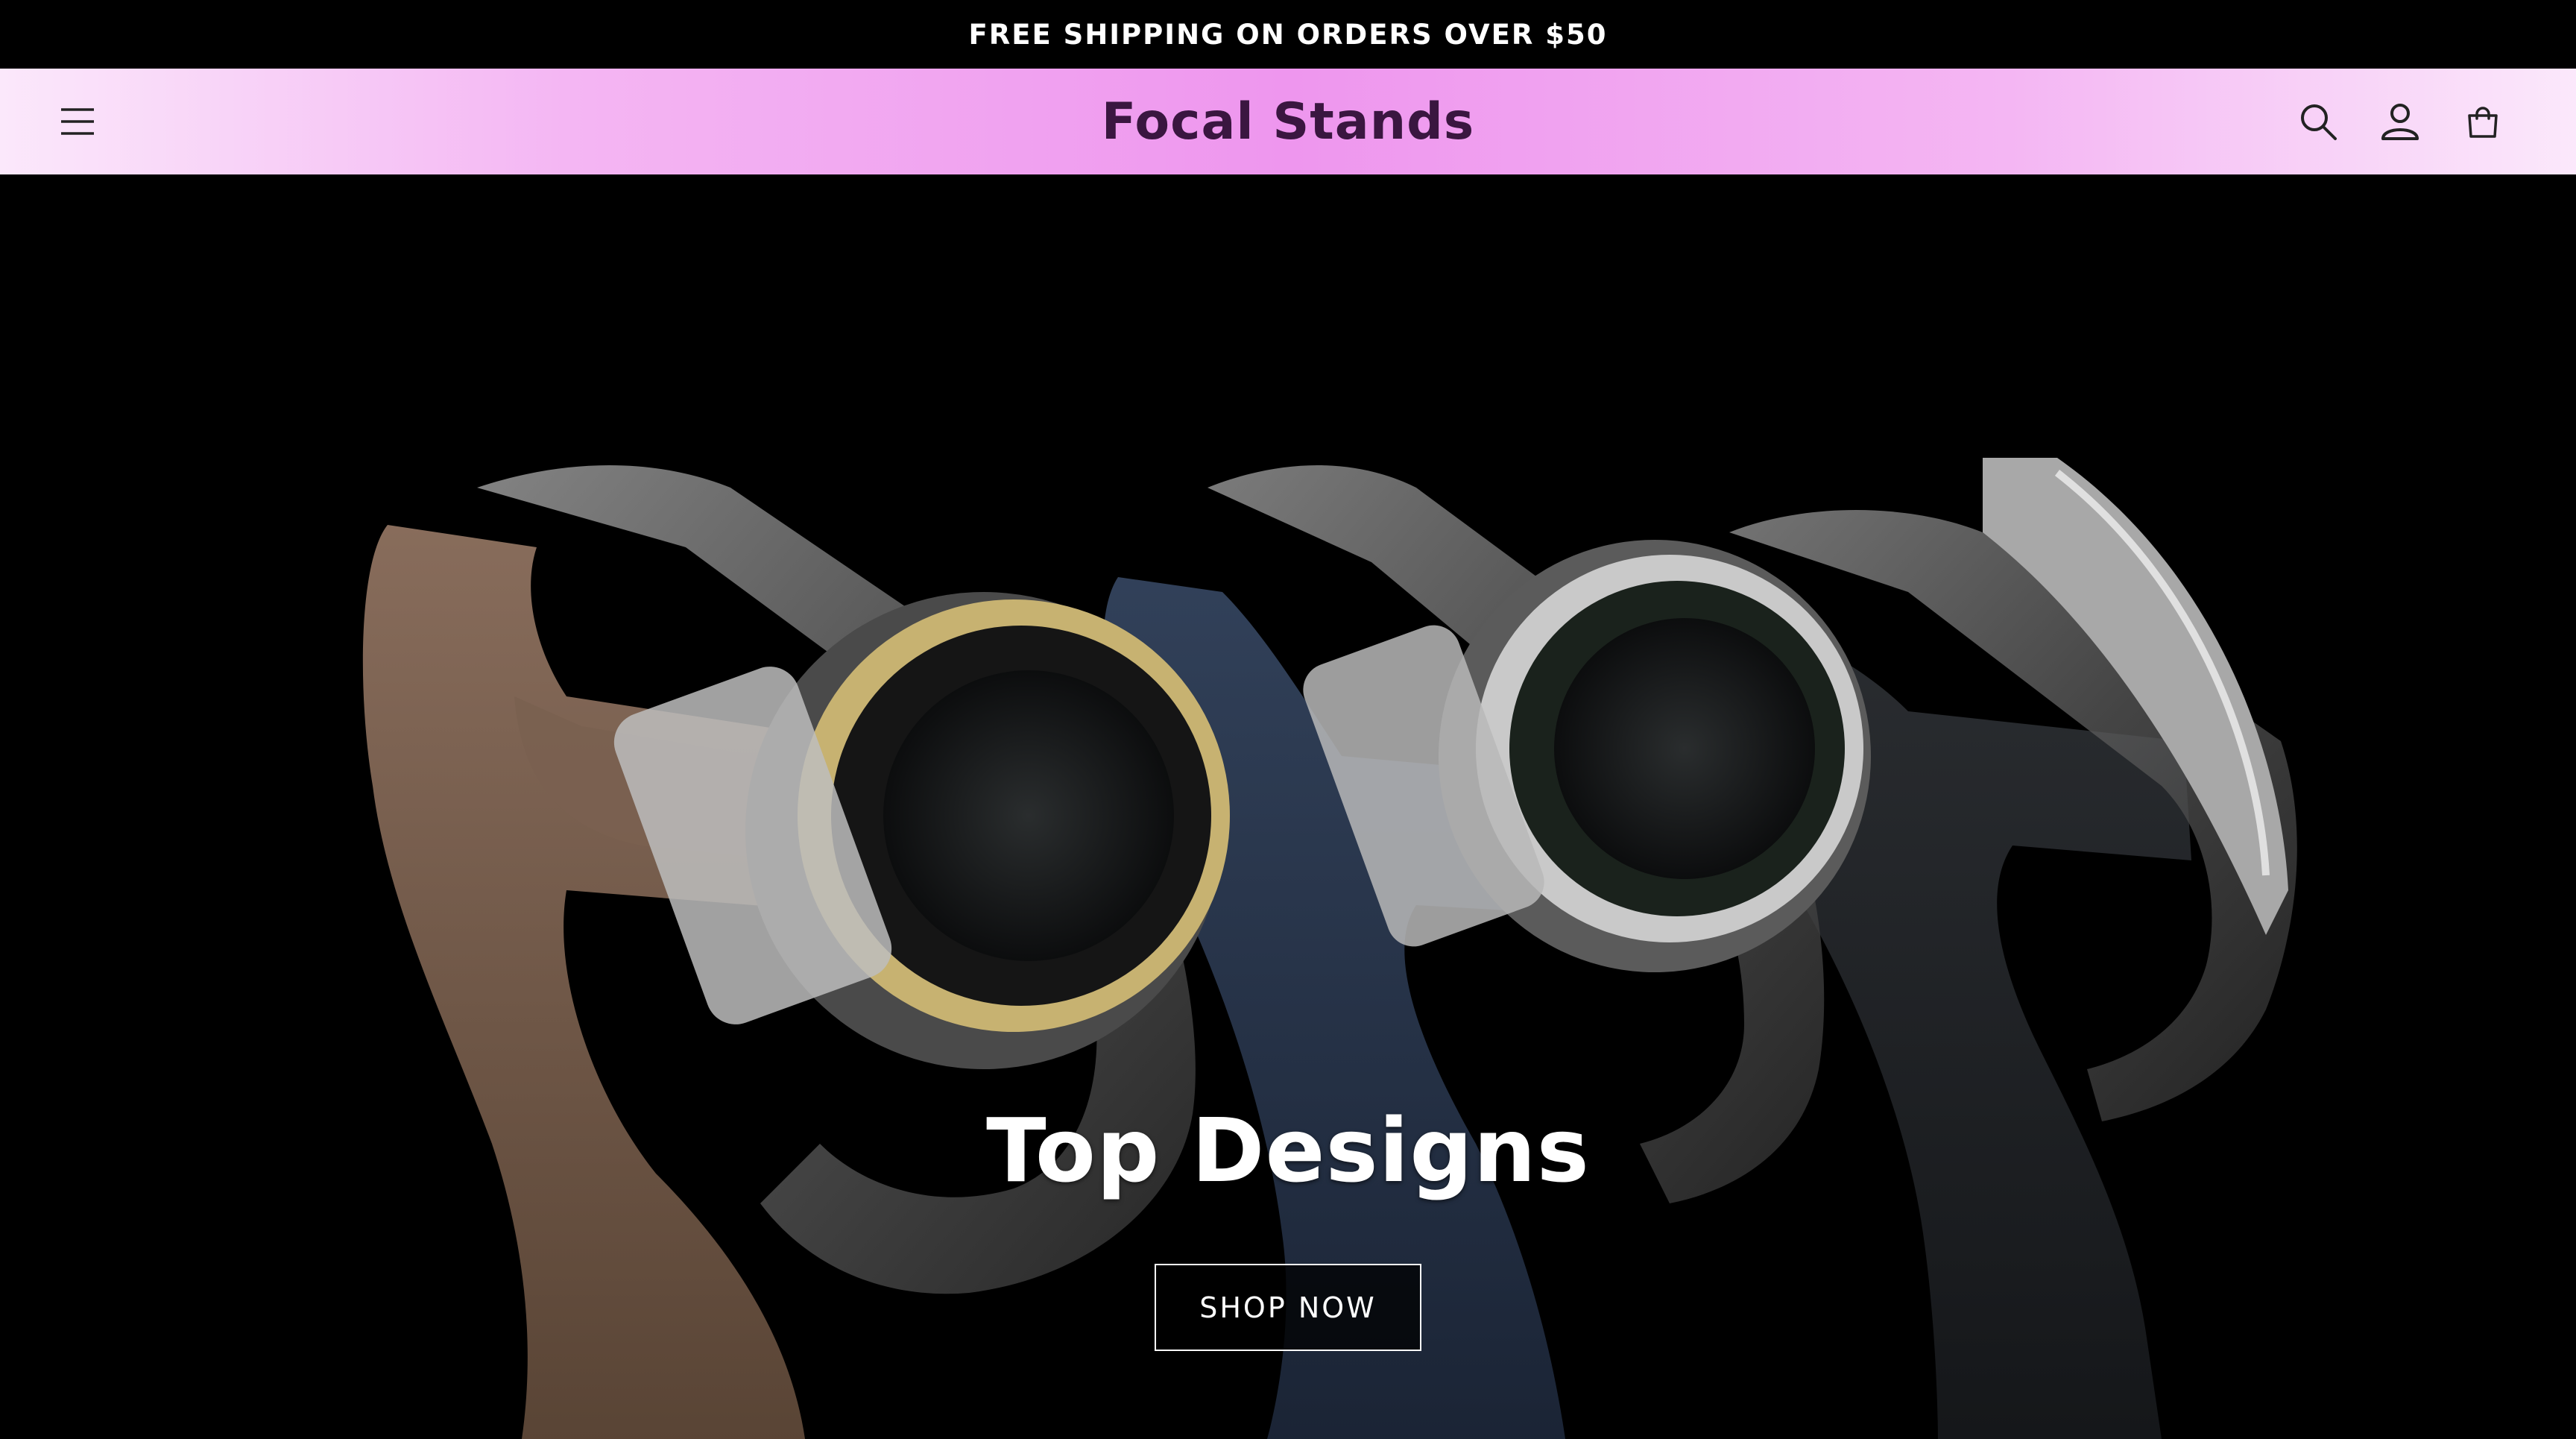  I want to click on hero-title: Top Designs, so click(1288, 1150).